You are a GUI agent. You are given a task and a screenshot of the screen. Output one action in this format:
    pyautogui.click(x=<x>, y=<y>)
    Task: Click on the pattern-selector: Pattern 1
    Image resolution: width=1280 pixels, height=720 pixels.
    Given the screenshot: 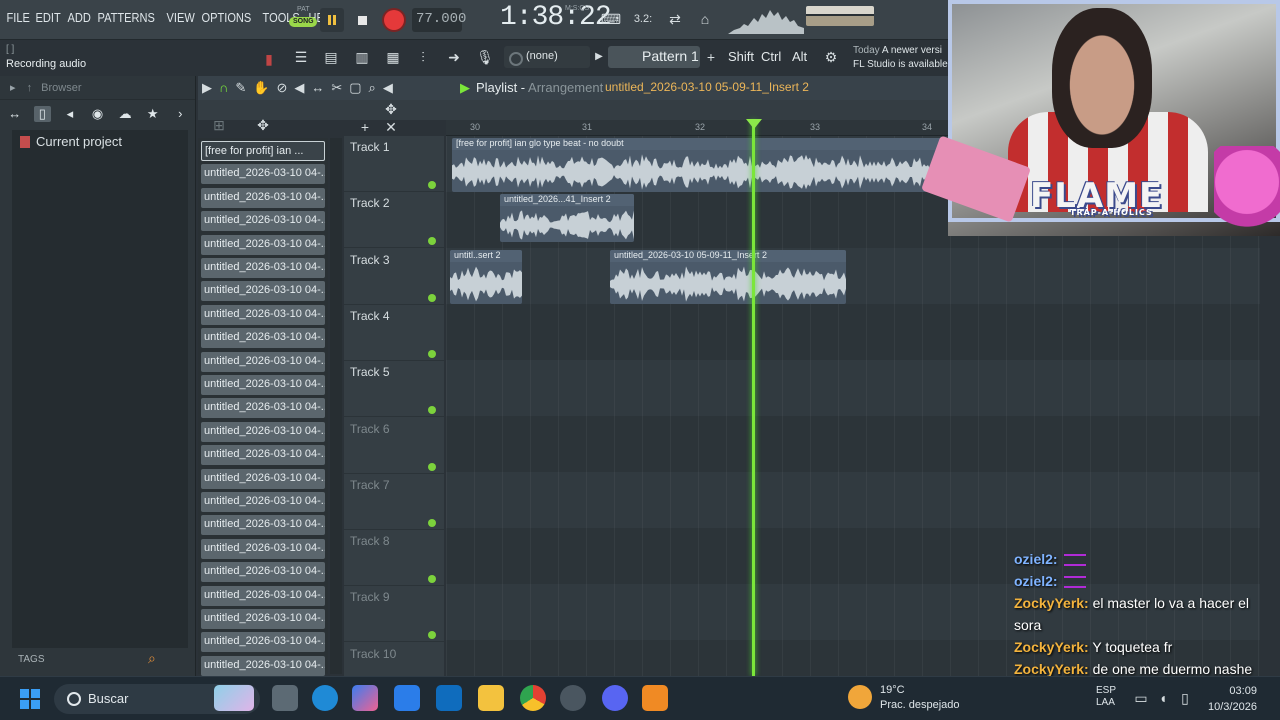 What is the action you would take?
    pyautogui.click(x=654, y=57)
    